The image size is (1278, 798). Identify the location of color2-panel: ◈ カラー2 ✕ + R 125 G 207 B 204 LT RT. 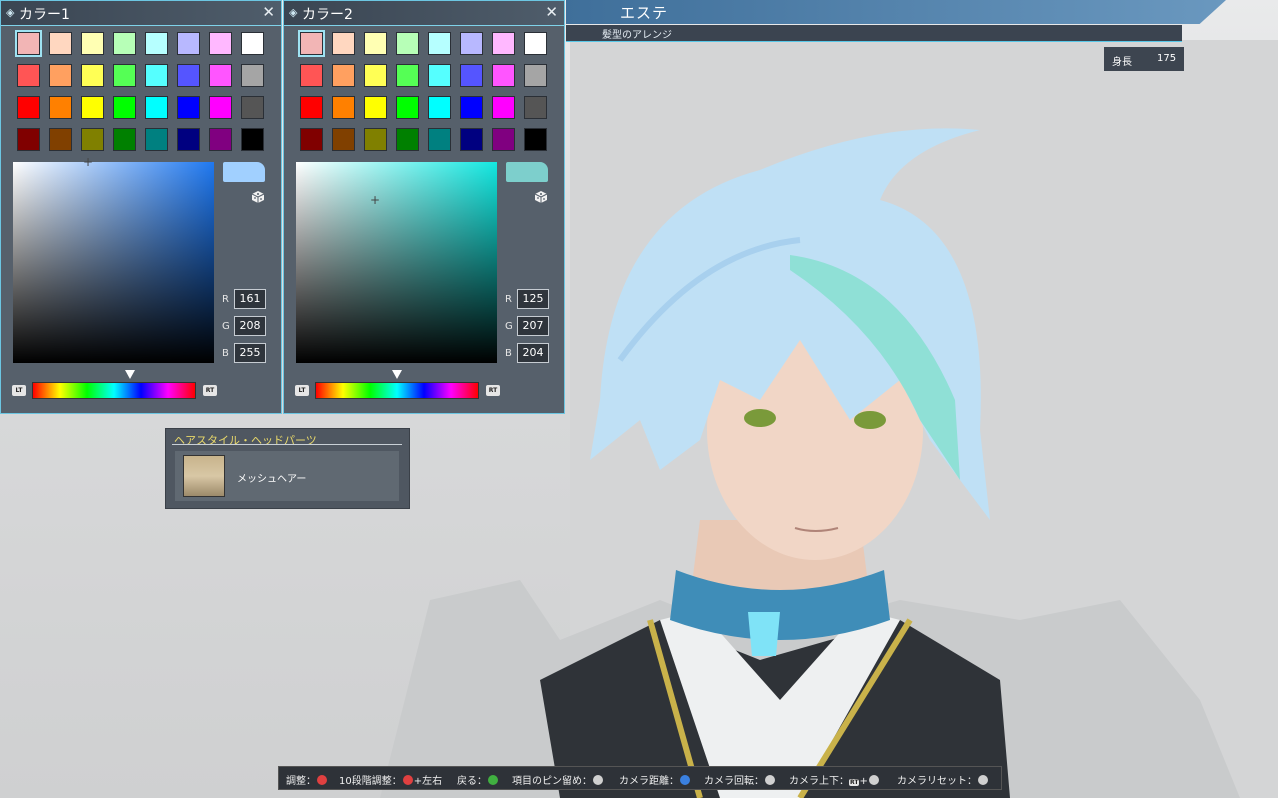
(424, 207).